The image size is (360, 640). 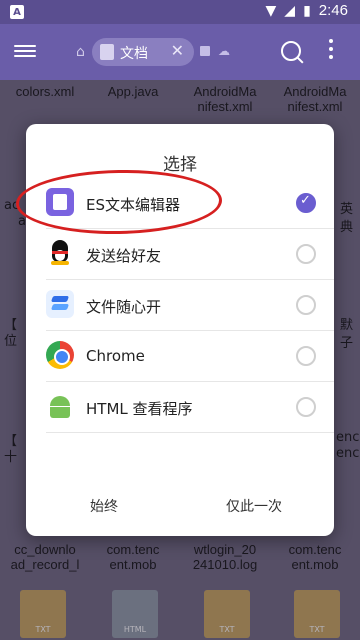 I want to click on option-html-viewer: HTML 查看程序, so click(x=180, y=407).